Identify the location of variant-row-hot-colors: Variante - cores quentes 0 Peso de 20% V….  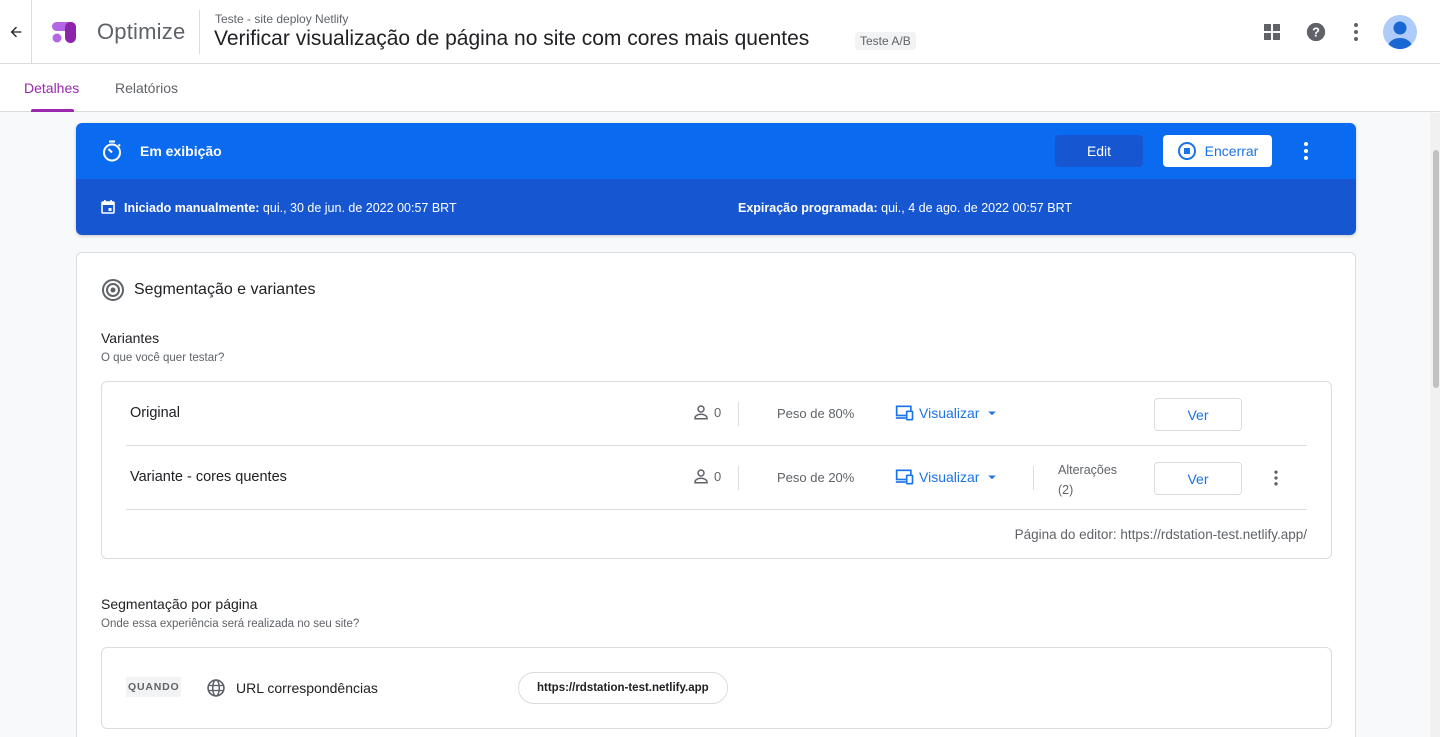
(716, 478).